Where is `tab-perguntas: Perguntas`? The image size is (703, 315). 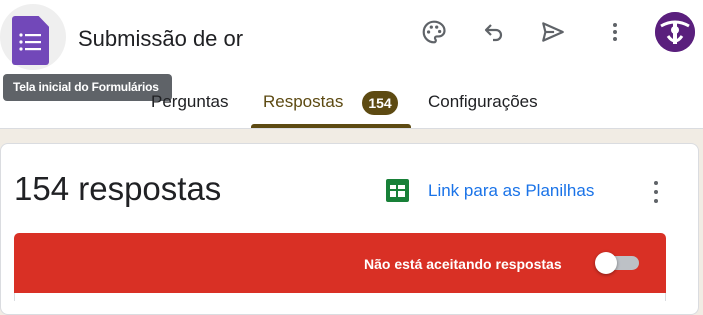 tab-perguntas: Perguntas is located at coordinates (190, 102).